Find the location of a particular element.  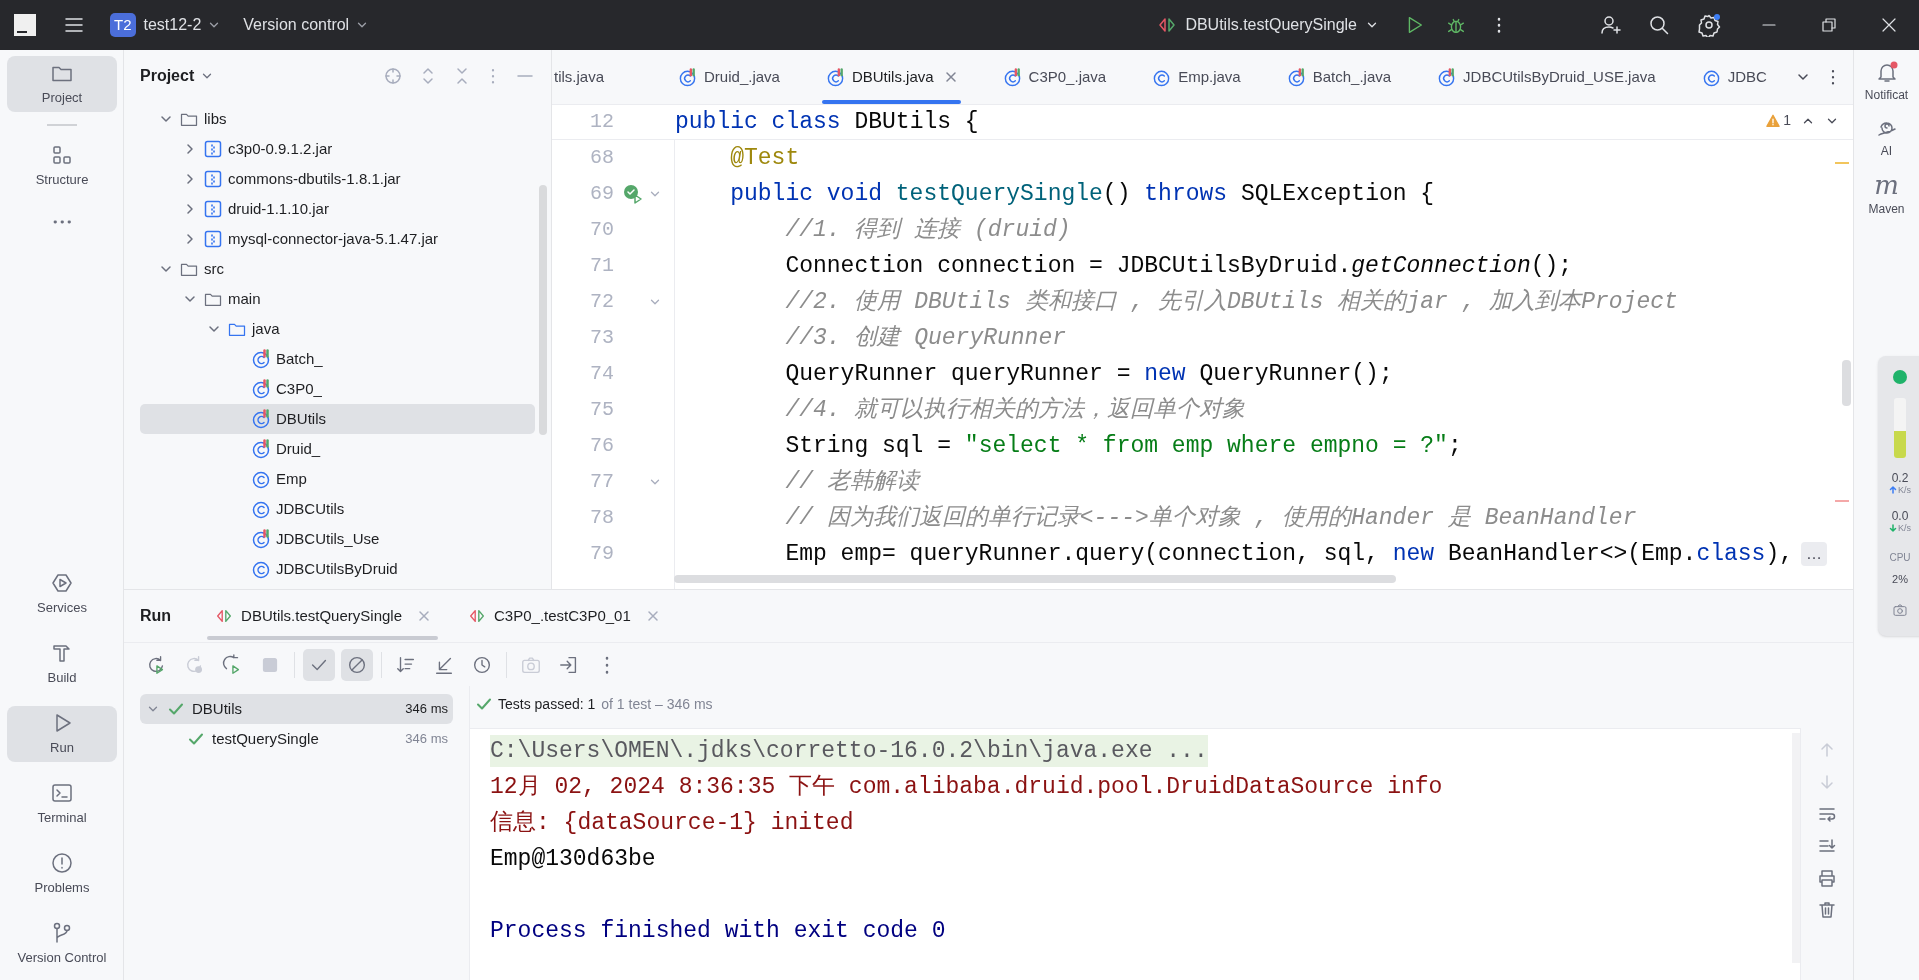

tool-window-button: Build is located at coordinates (62, 664).